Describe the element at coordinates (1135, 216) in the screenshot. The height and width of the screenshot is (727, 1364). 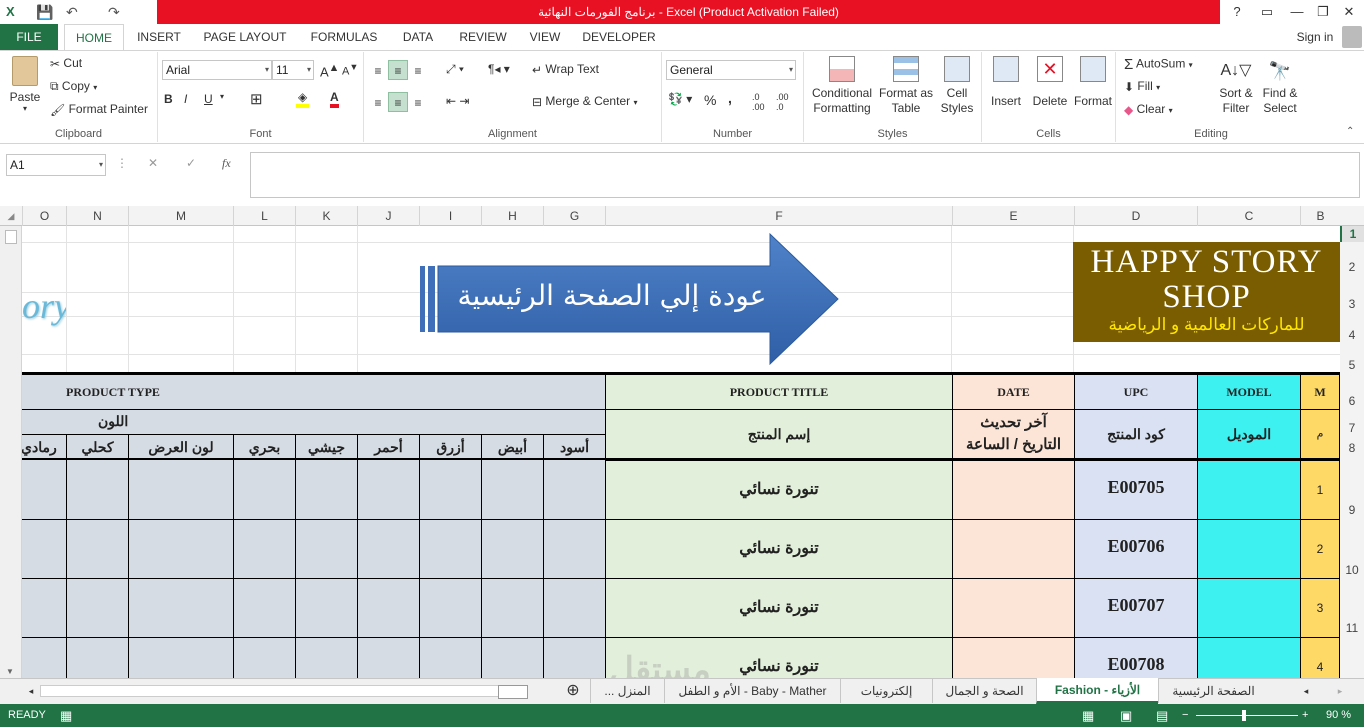
I see `column-header-d: D` at that location.